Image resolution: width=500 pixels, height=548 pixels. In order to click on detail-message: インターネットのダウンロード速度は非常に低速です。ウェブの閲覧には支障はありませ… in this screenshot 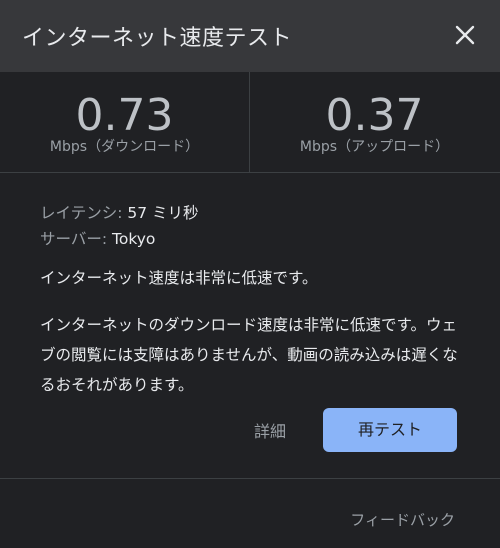, I will do `click(249, 355)`.